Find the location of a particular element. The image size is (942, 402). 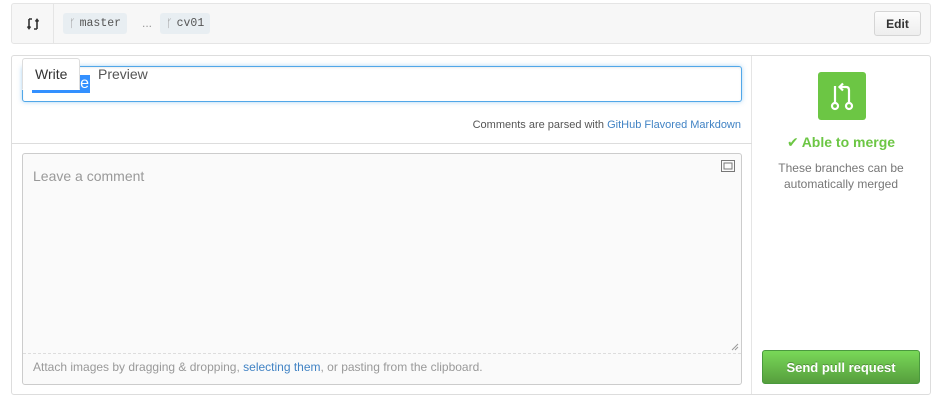

edit-button: Edit is located at coordinates (897, 23).